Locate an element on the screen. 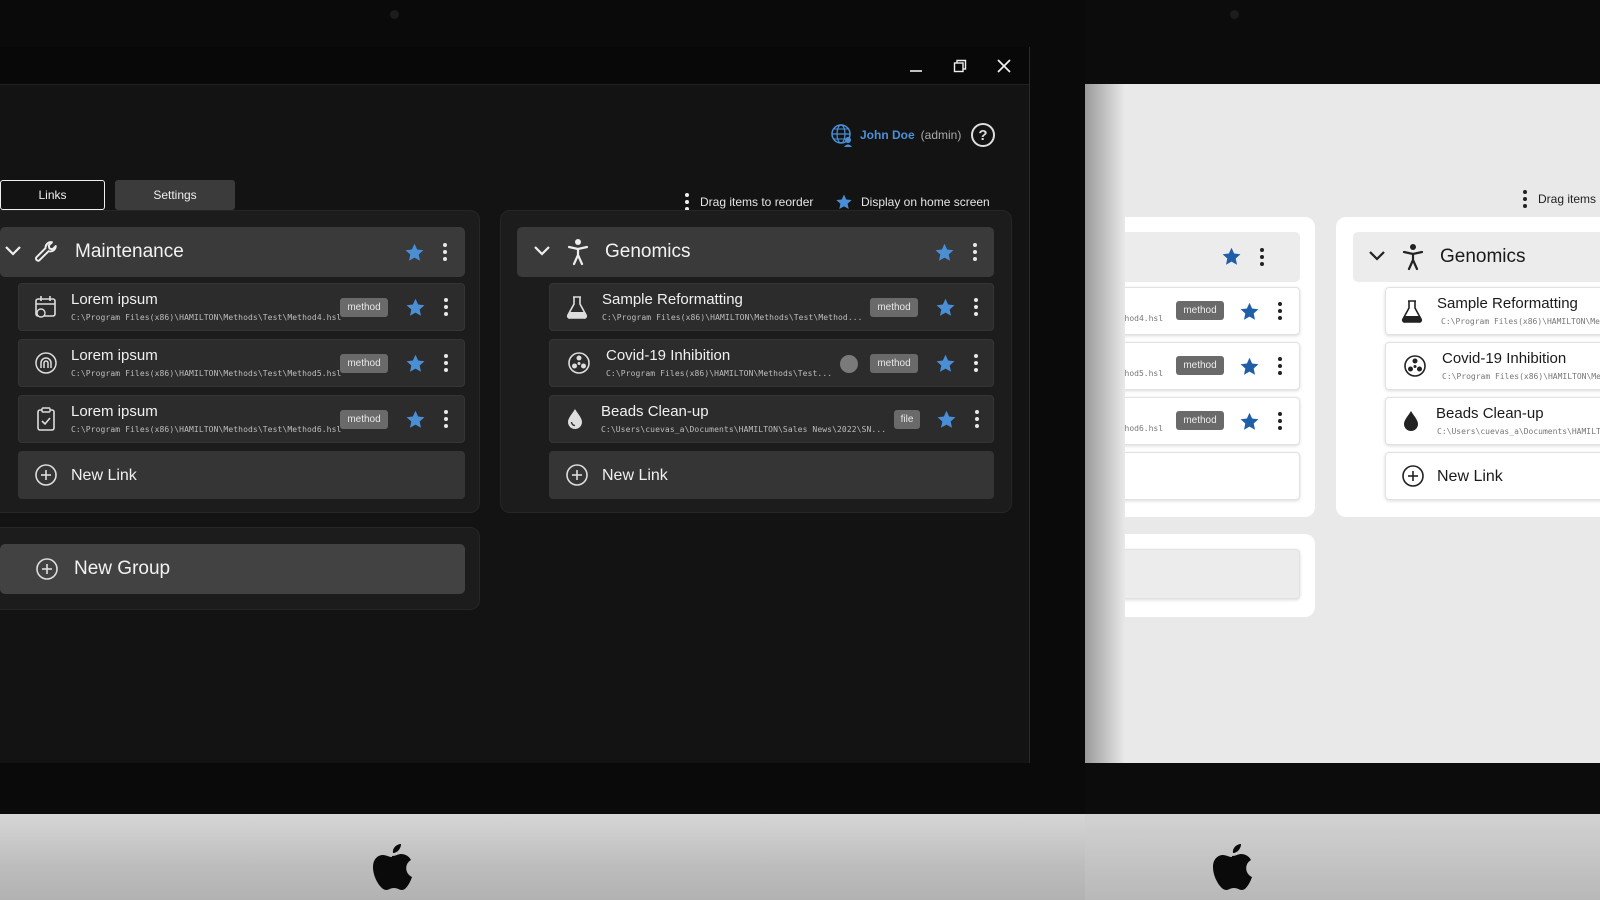  clipboard-check-icon is located at coordinates (46, 419).